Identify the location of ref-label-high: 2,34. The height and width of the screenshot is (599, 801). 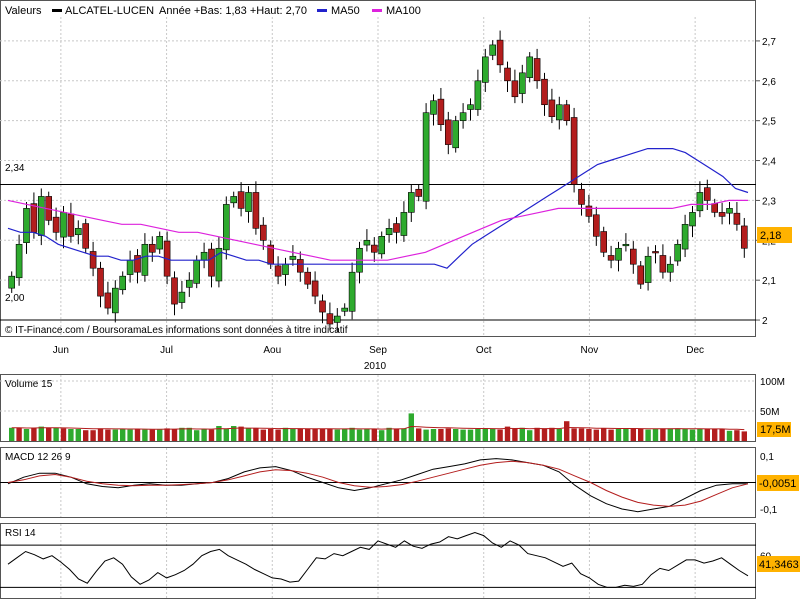
(15, 168).